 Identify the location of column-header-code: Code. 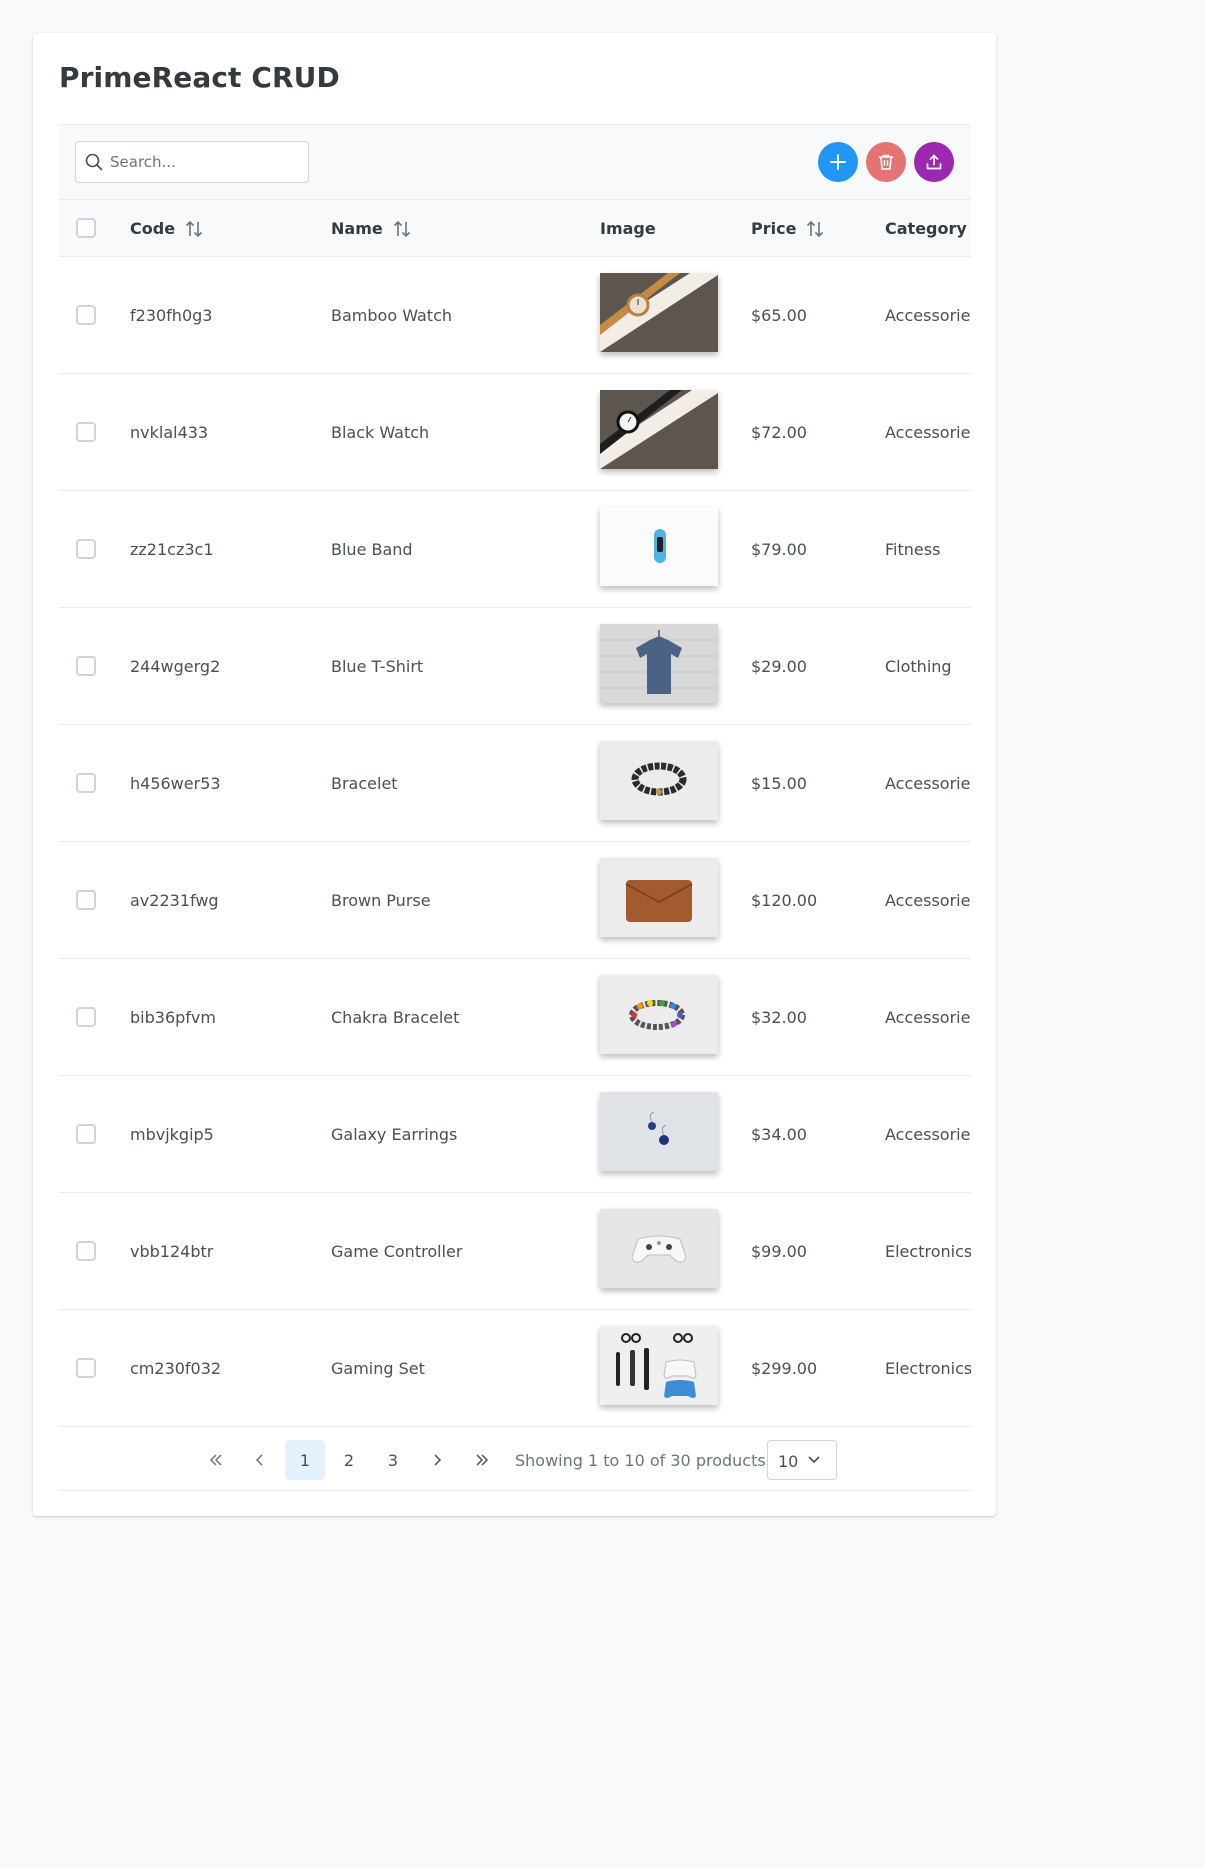
(167, 228).